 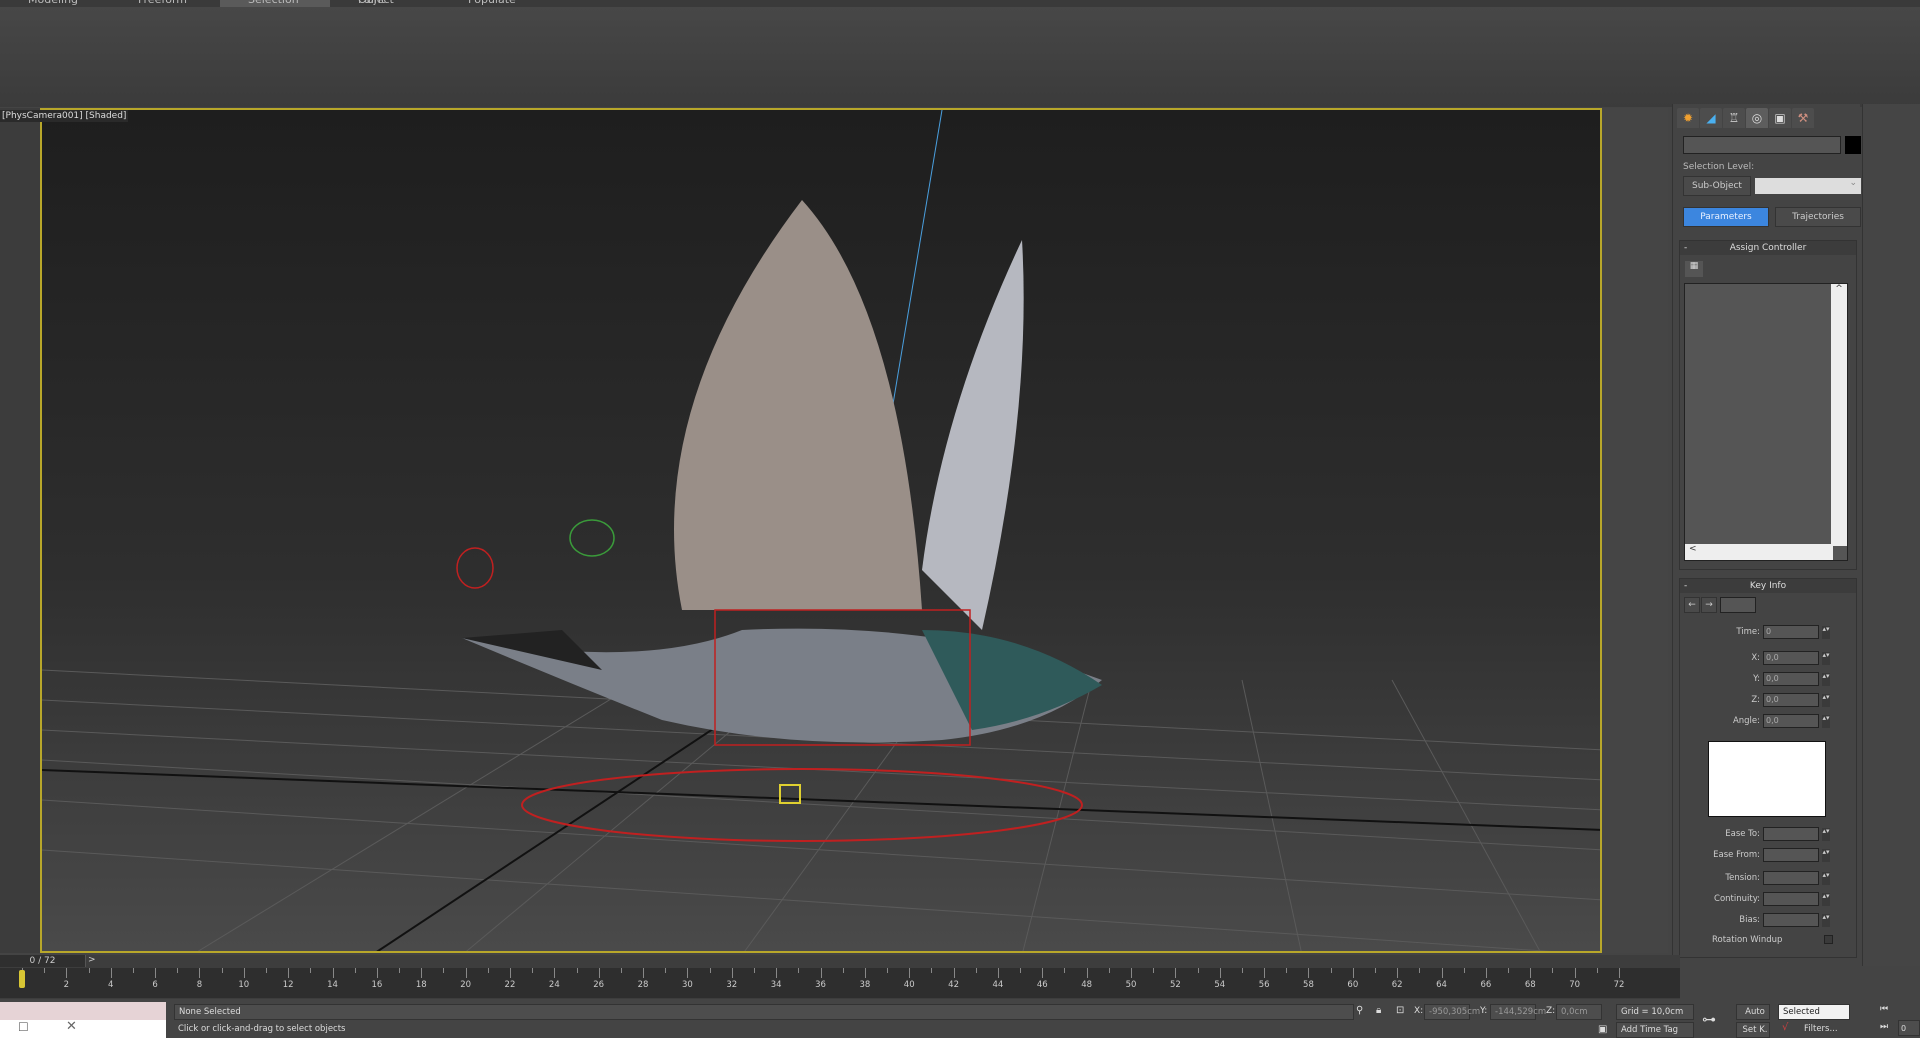 I want to click on command-panel-tabs: ✹ ◢ ♖ ◎ ▣ ⚒, so click(x=1746, y=118).